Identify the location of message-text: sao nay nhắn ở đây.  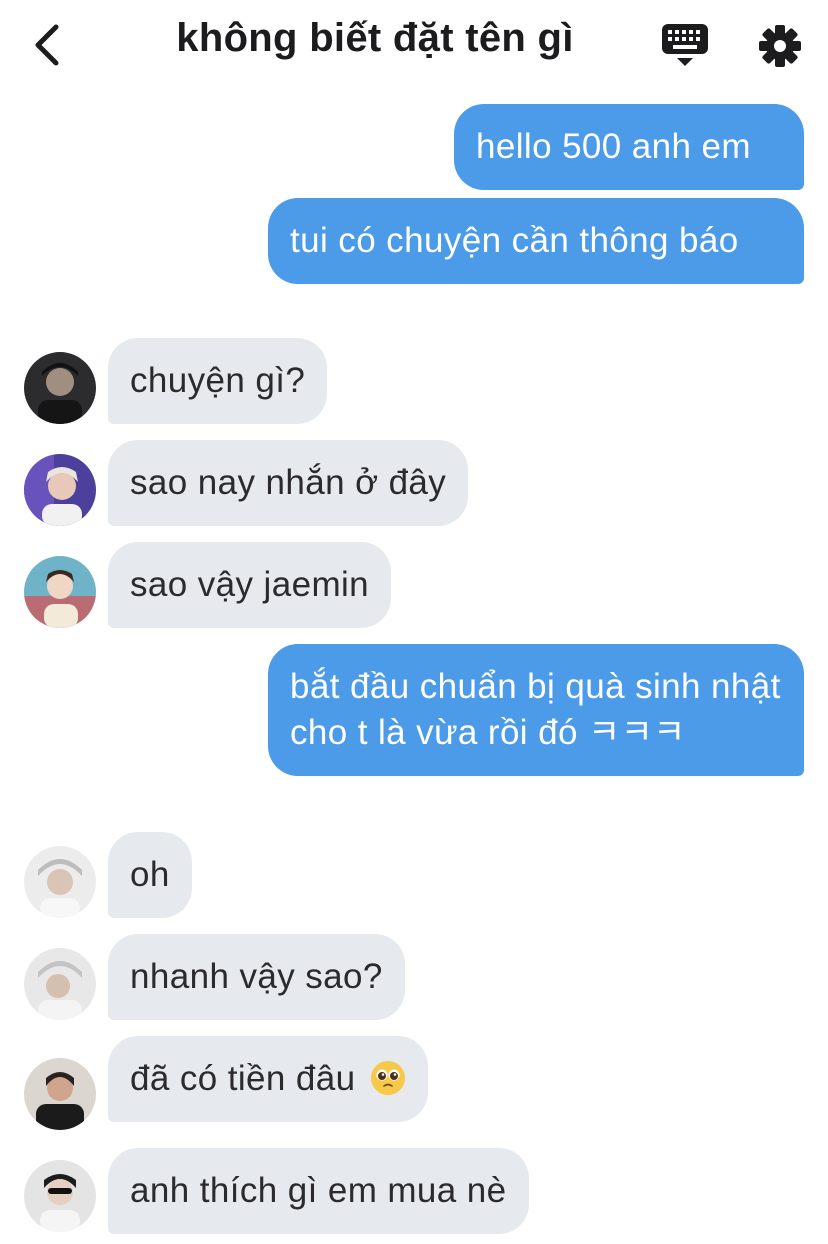
(288, 482).